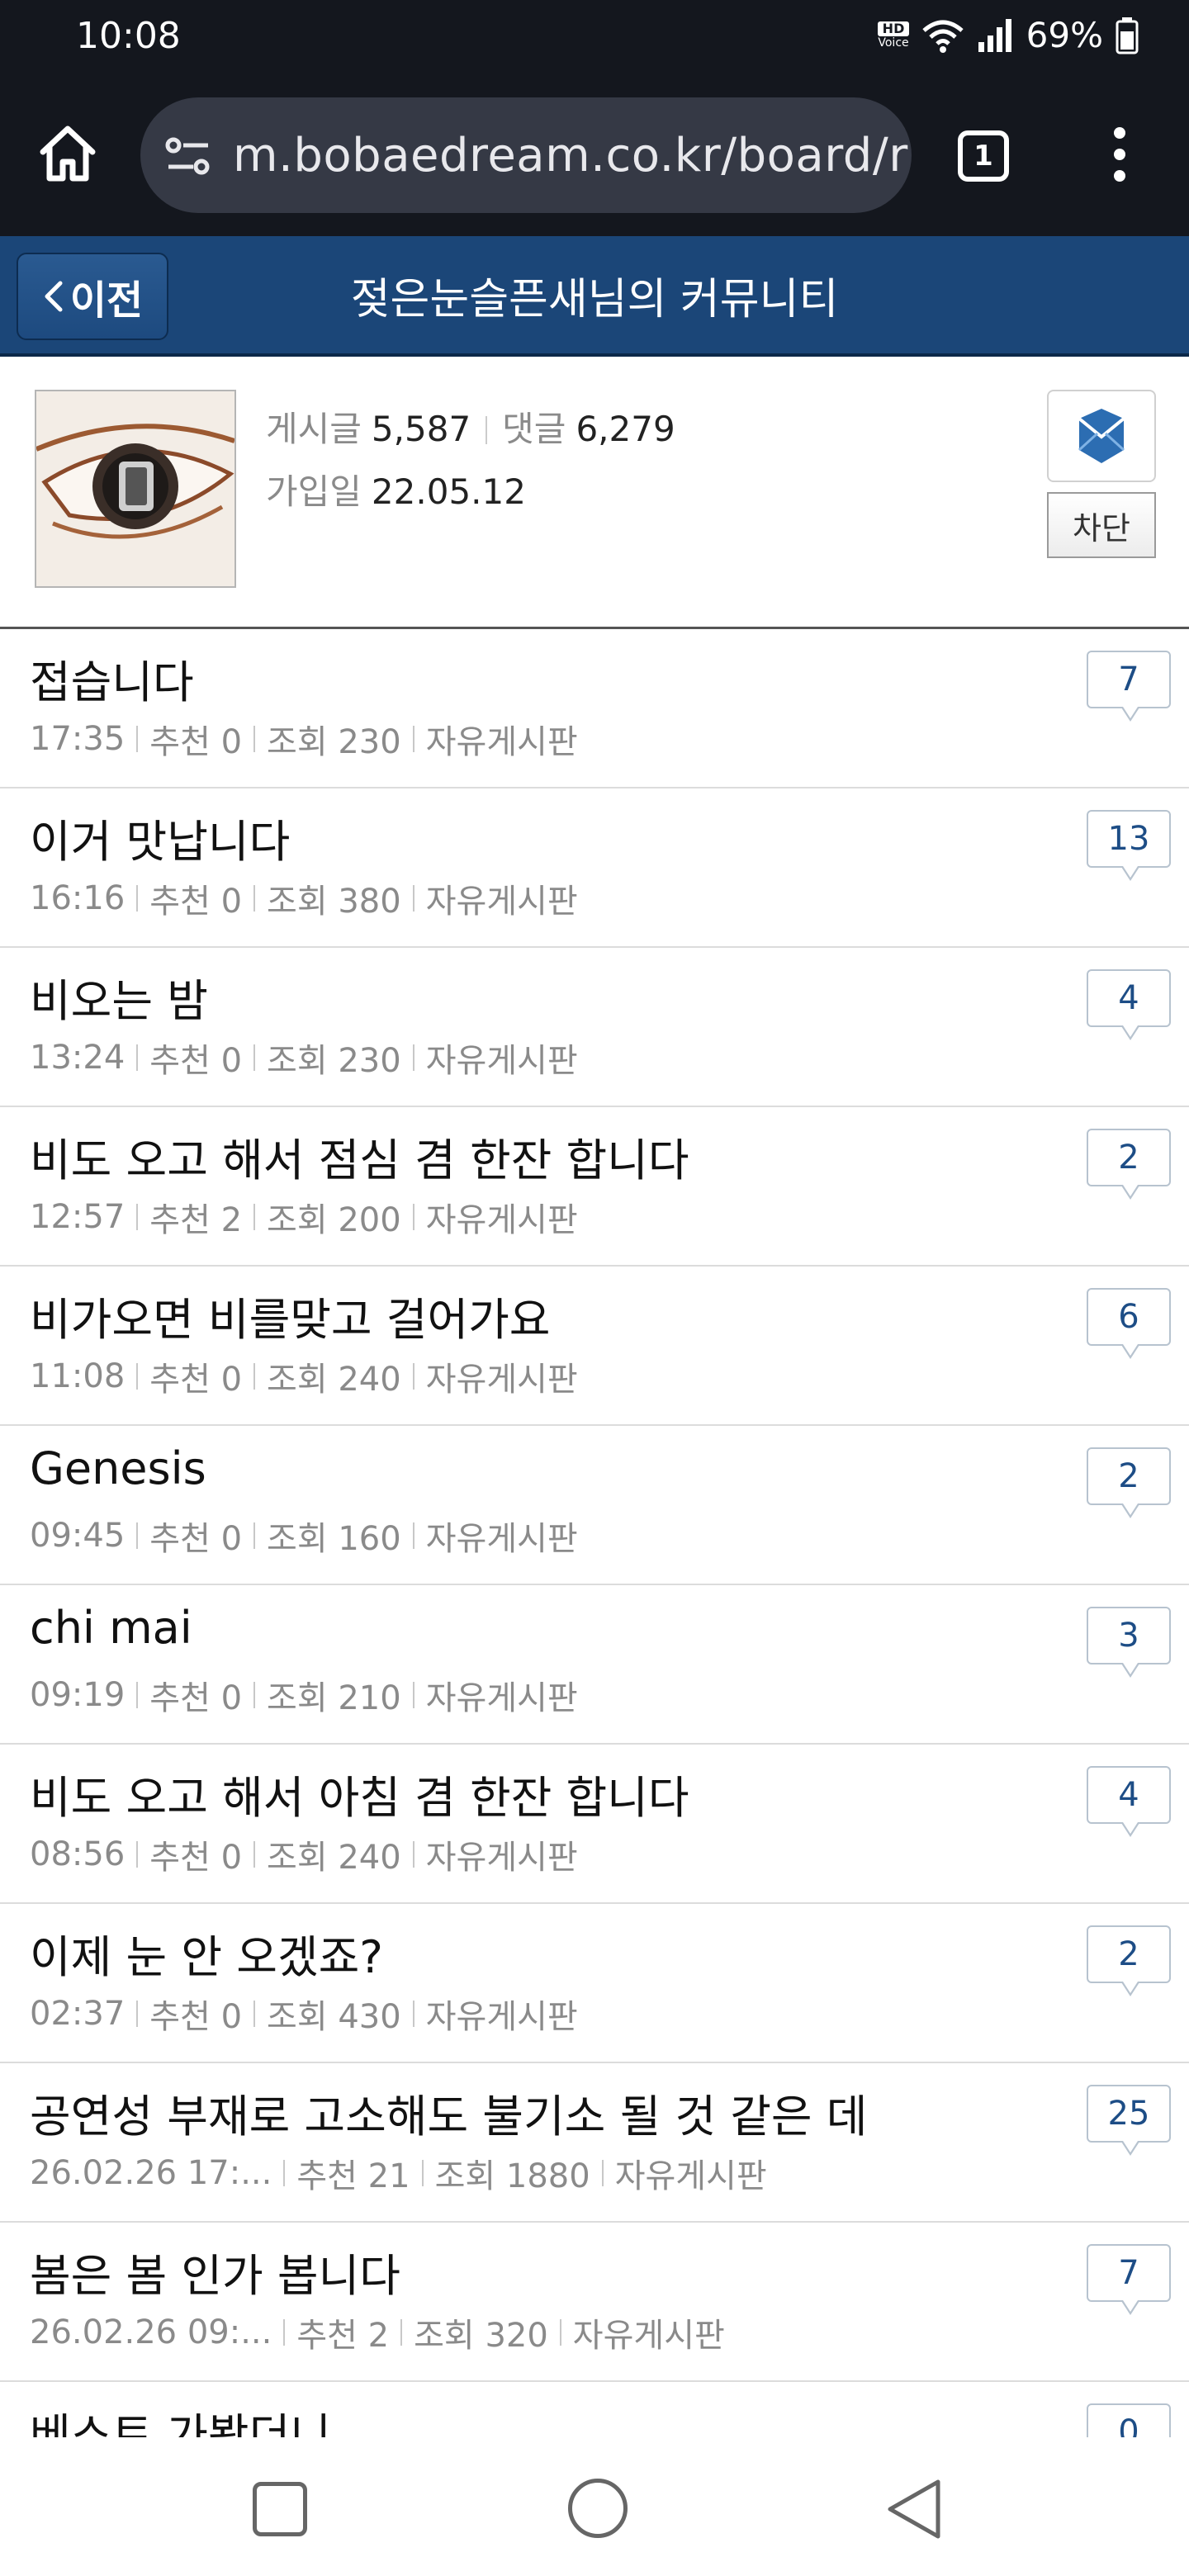 Image resolution: width=1189 pixels, height=2576 pixels. What do you see at coordinates (334, 1539) in the screenshot?
I see `post-views: 조회 160` at bounding box center [334, 1539].